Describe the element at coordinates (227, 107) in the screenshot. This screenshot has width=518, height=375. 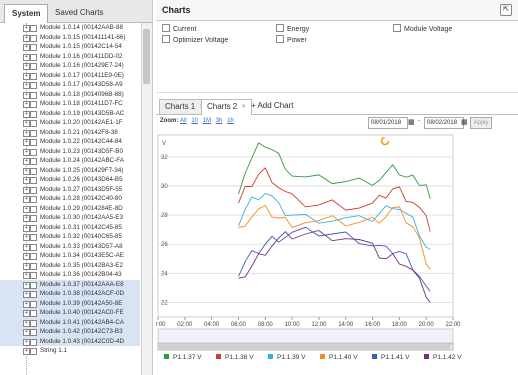
I see `tab-charts-2: Charts 2 ✕` at that location.